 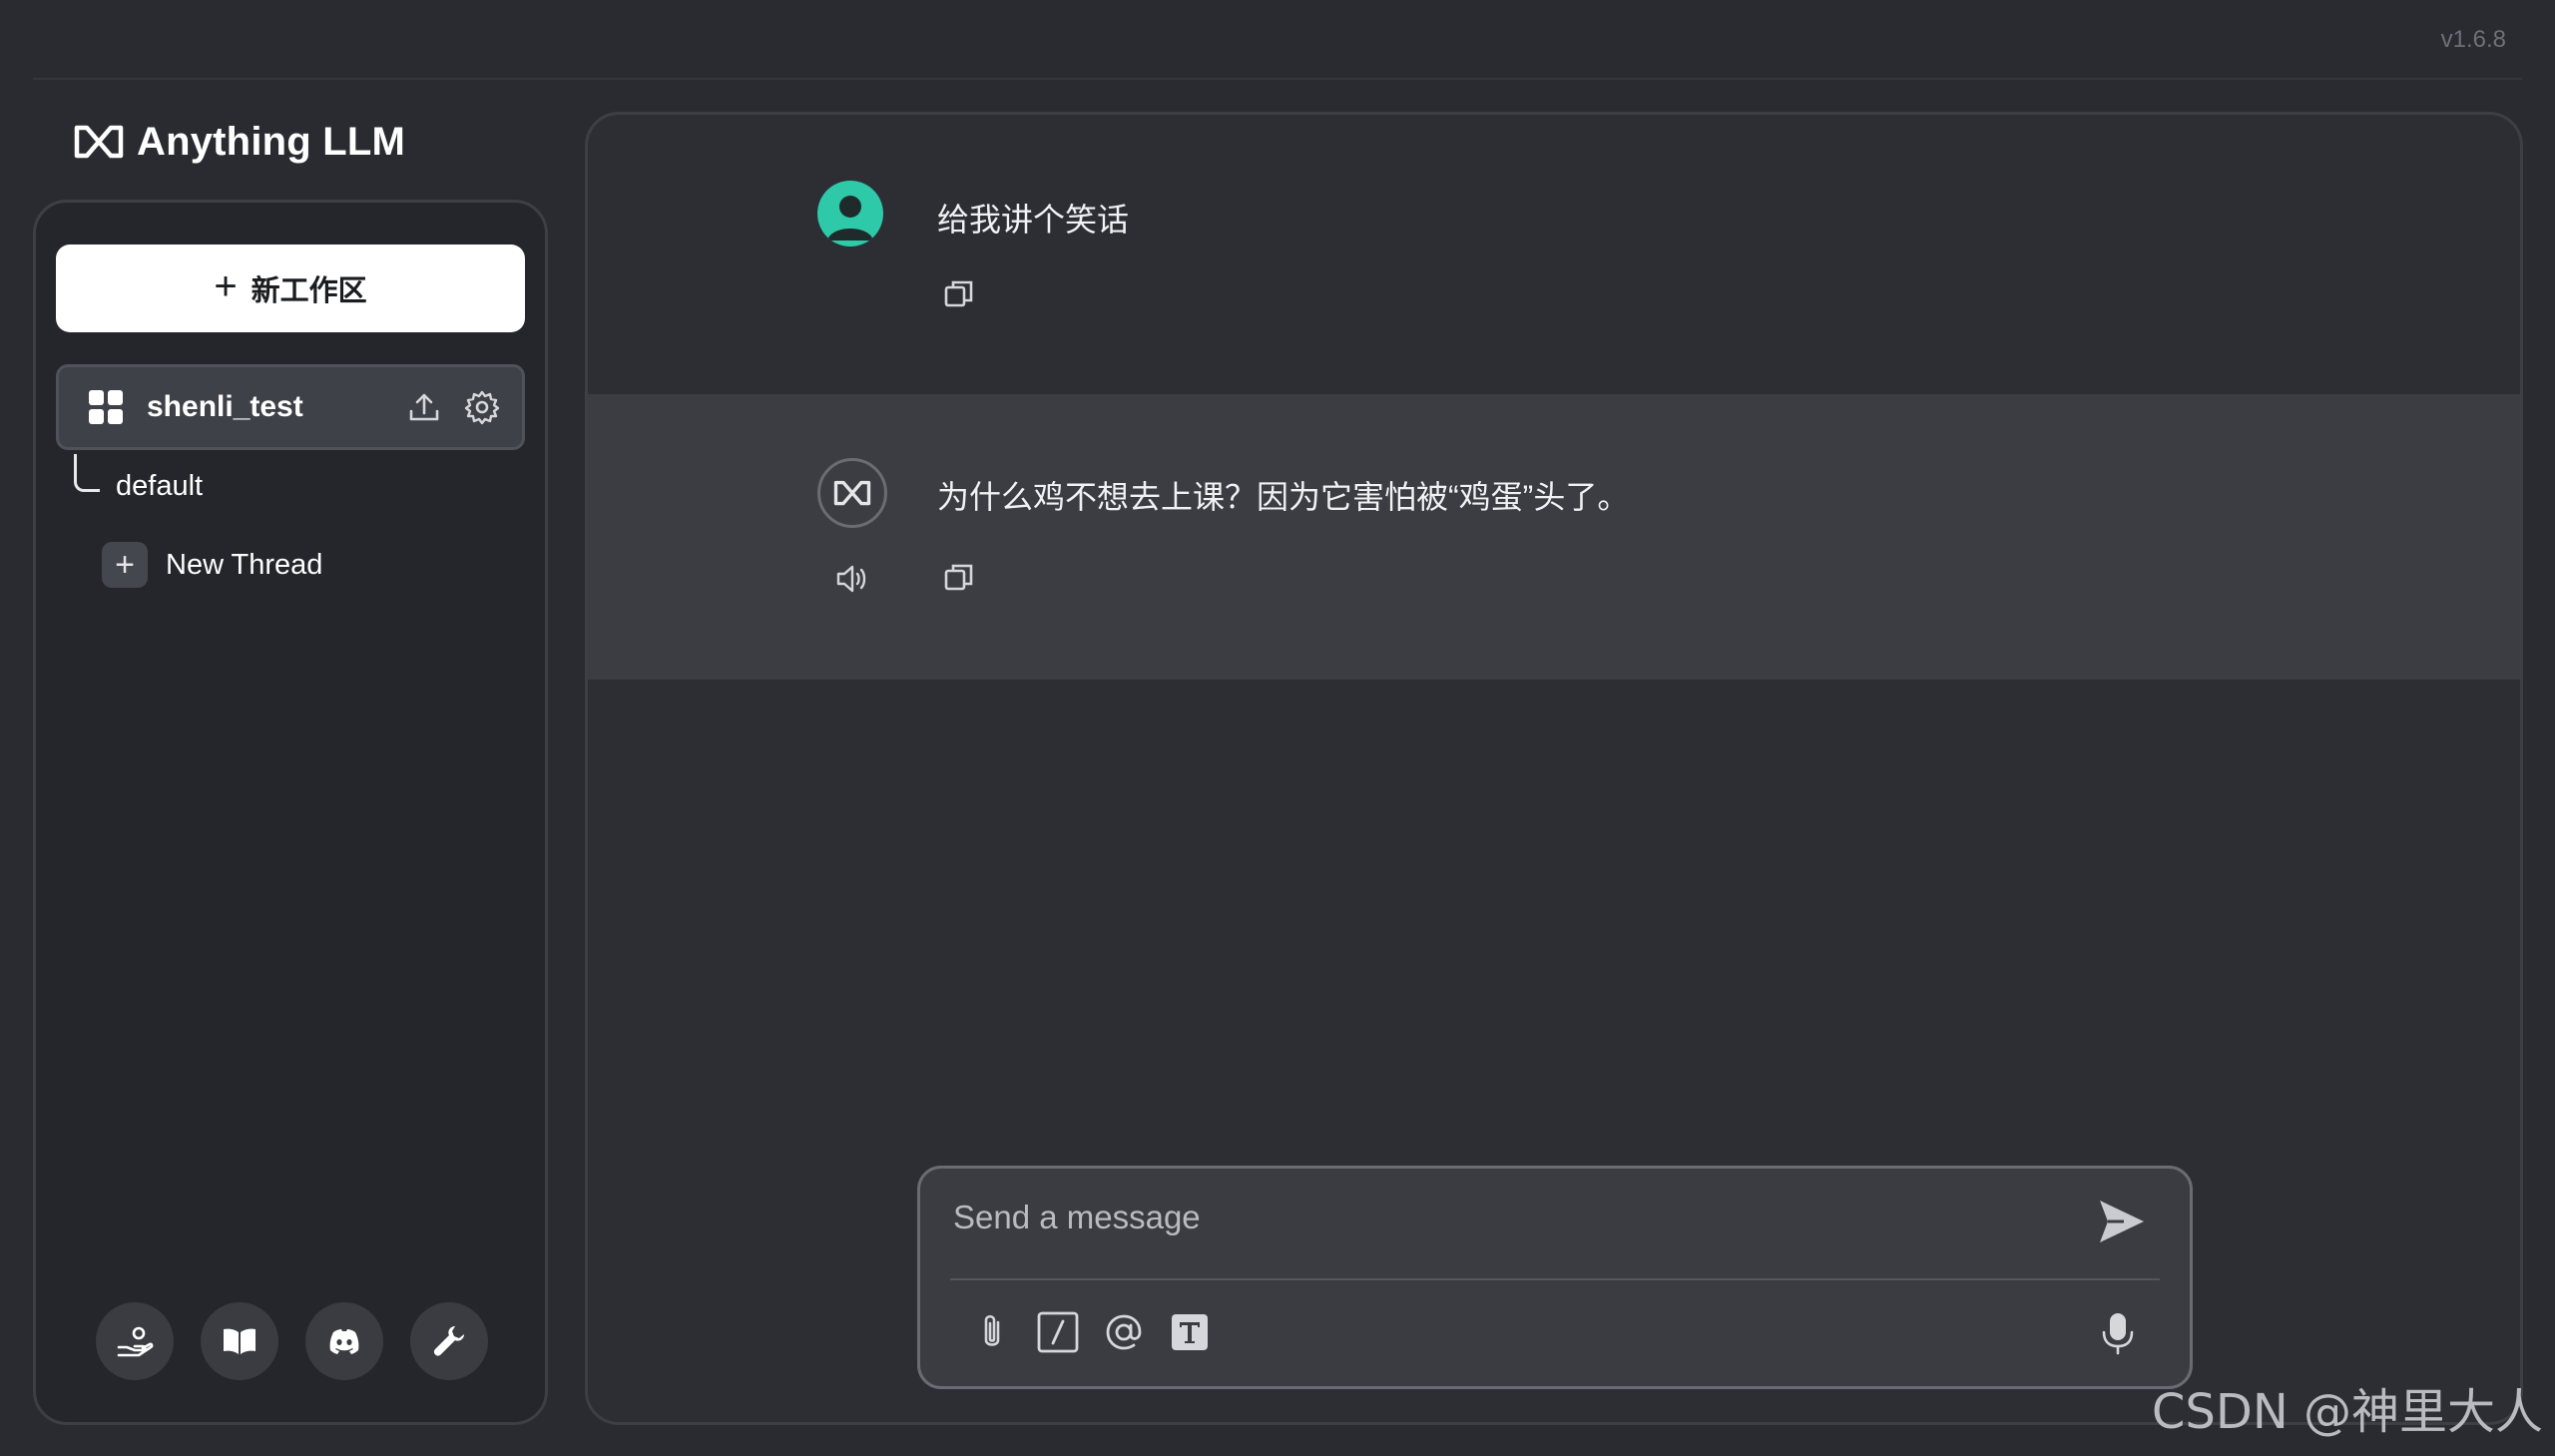 I want to click on workspace-grid-icon, so click(x=106, y=407).